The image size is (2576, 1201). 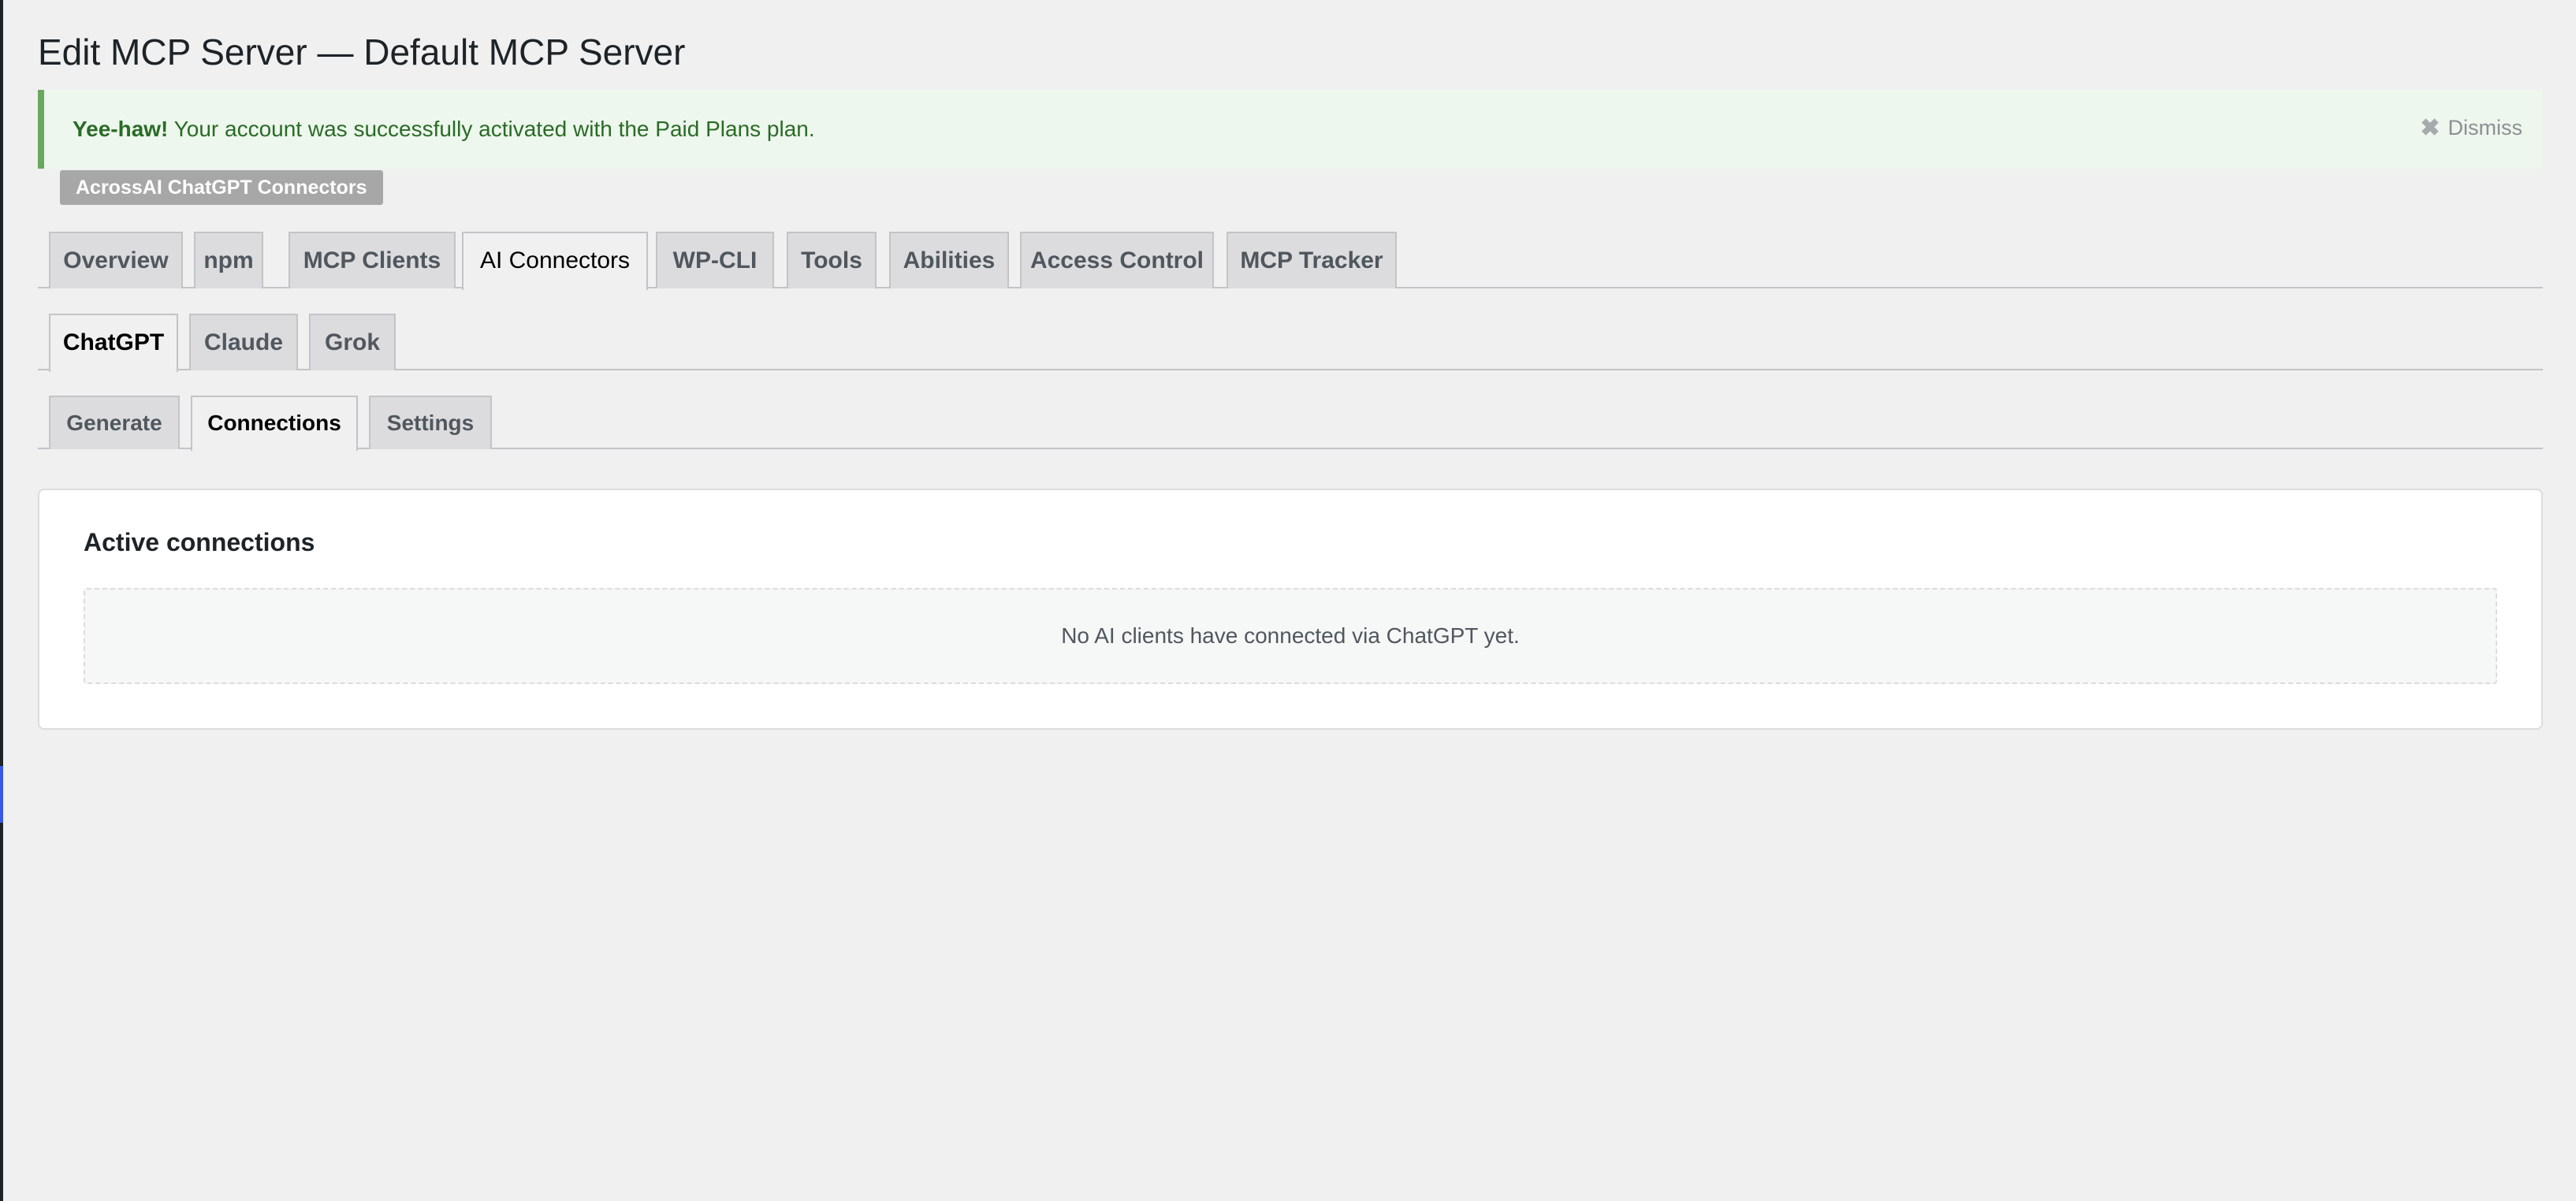 What do you see at coordinates (1117, 260) in the screenshot?
I see `tab-access-control: Access Control` at bounding box center [1117, 260].